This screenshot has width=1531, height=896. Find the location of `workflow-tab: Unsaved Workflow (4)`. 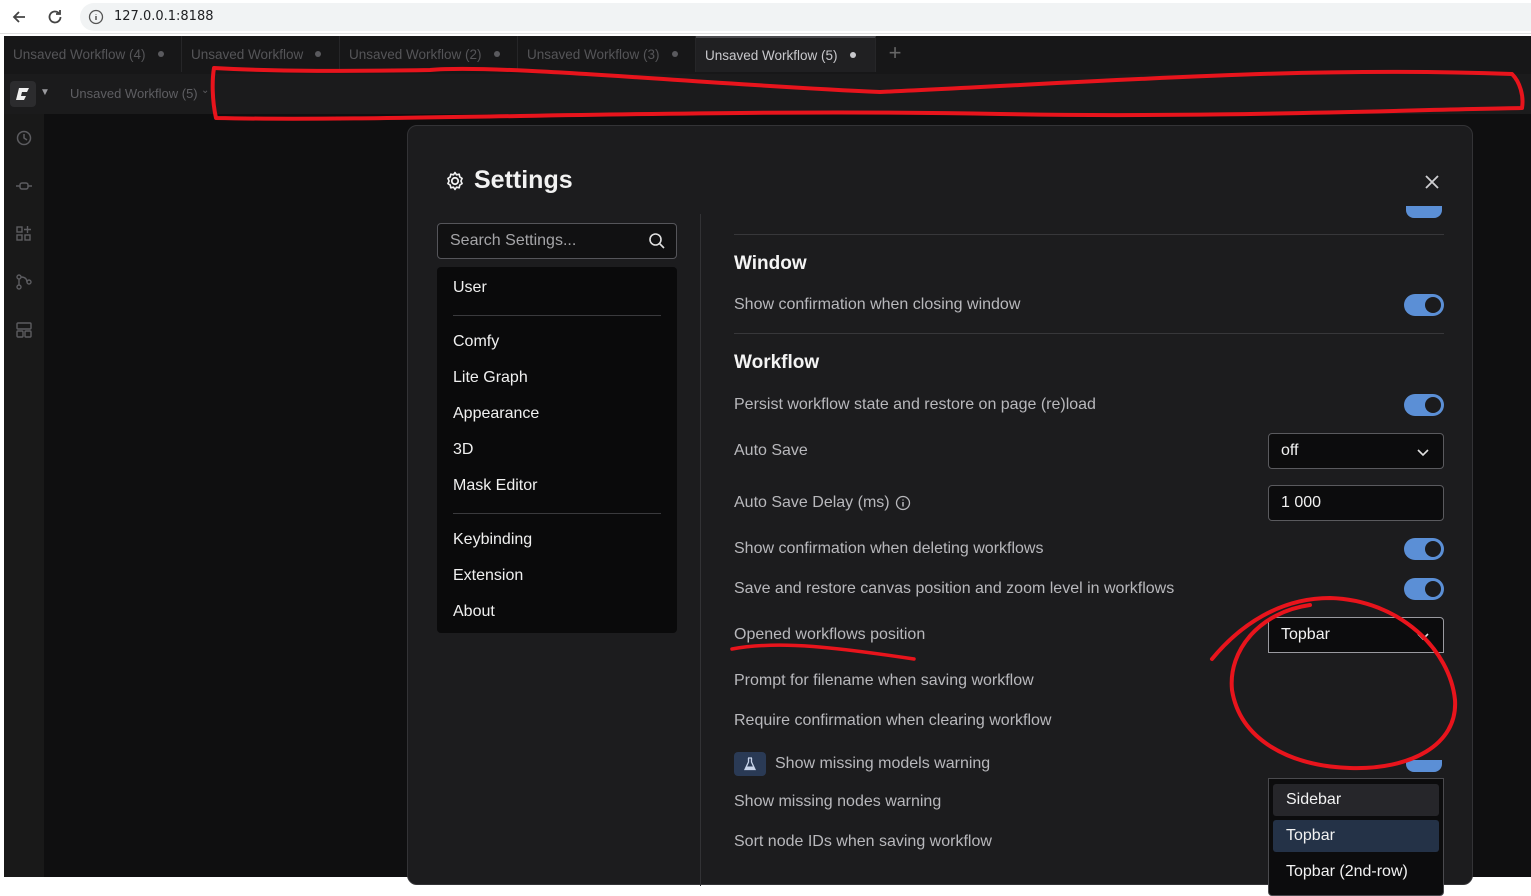

workflow-tab: Unsaved Workflow (4) is located at coordinates (93, 54).